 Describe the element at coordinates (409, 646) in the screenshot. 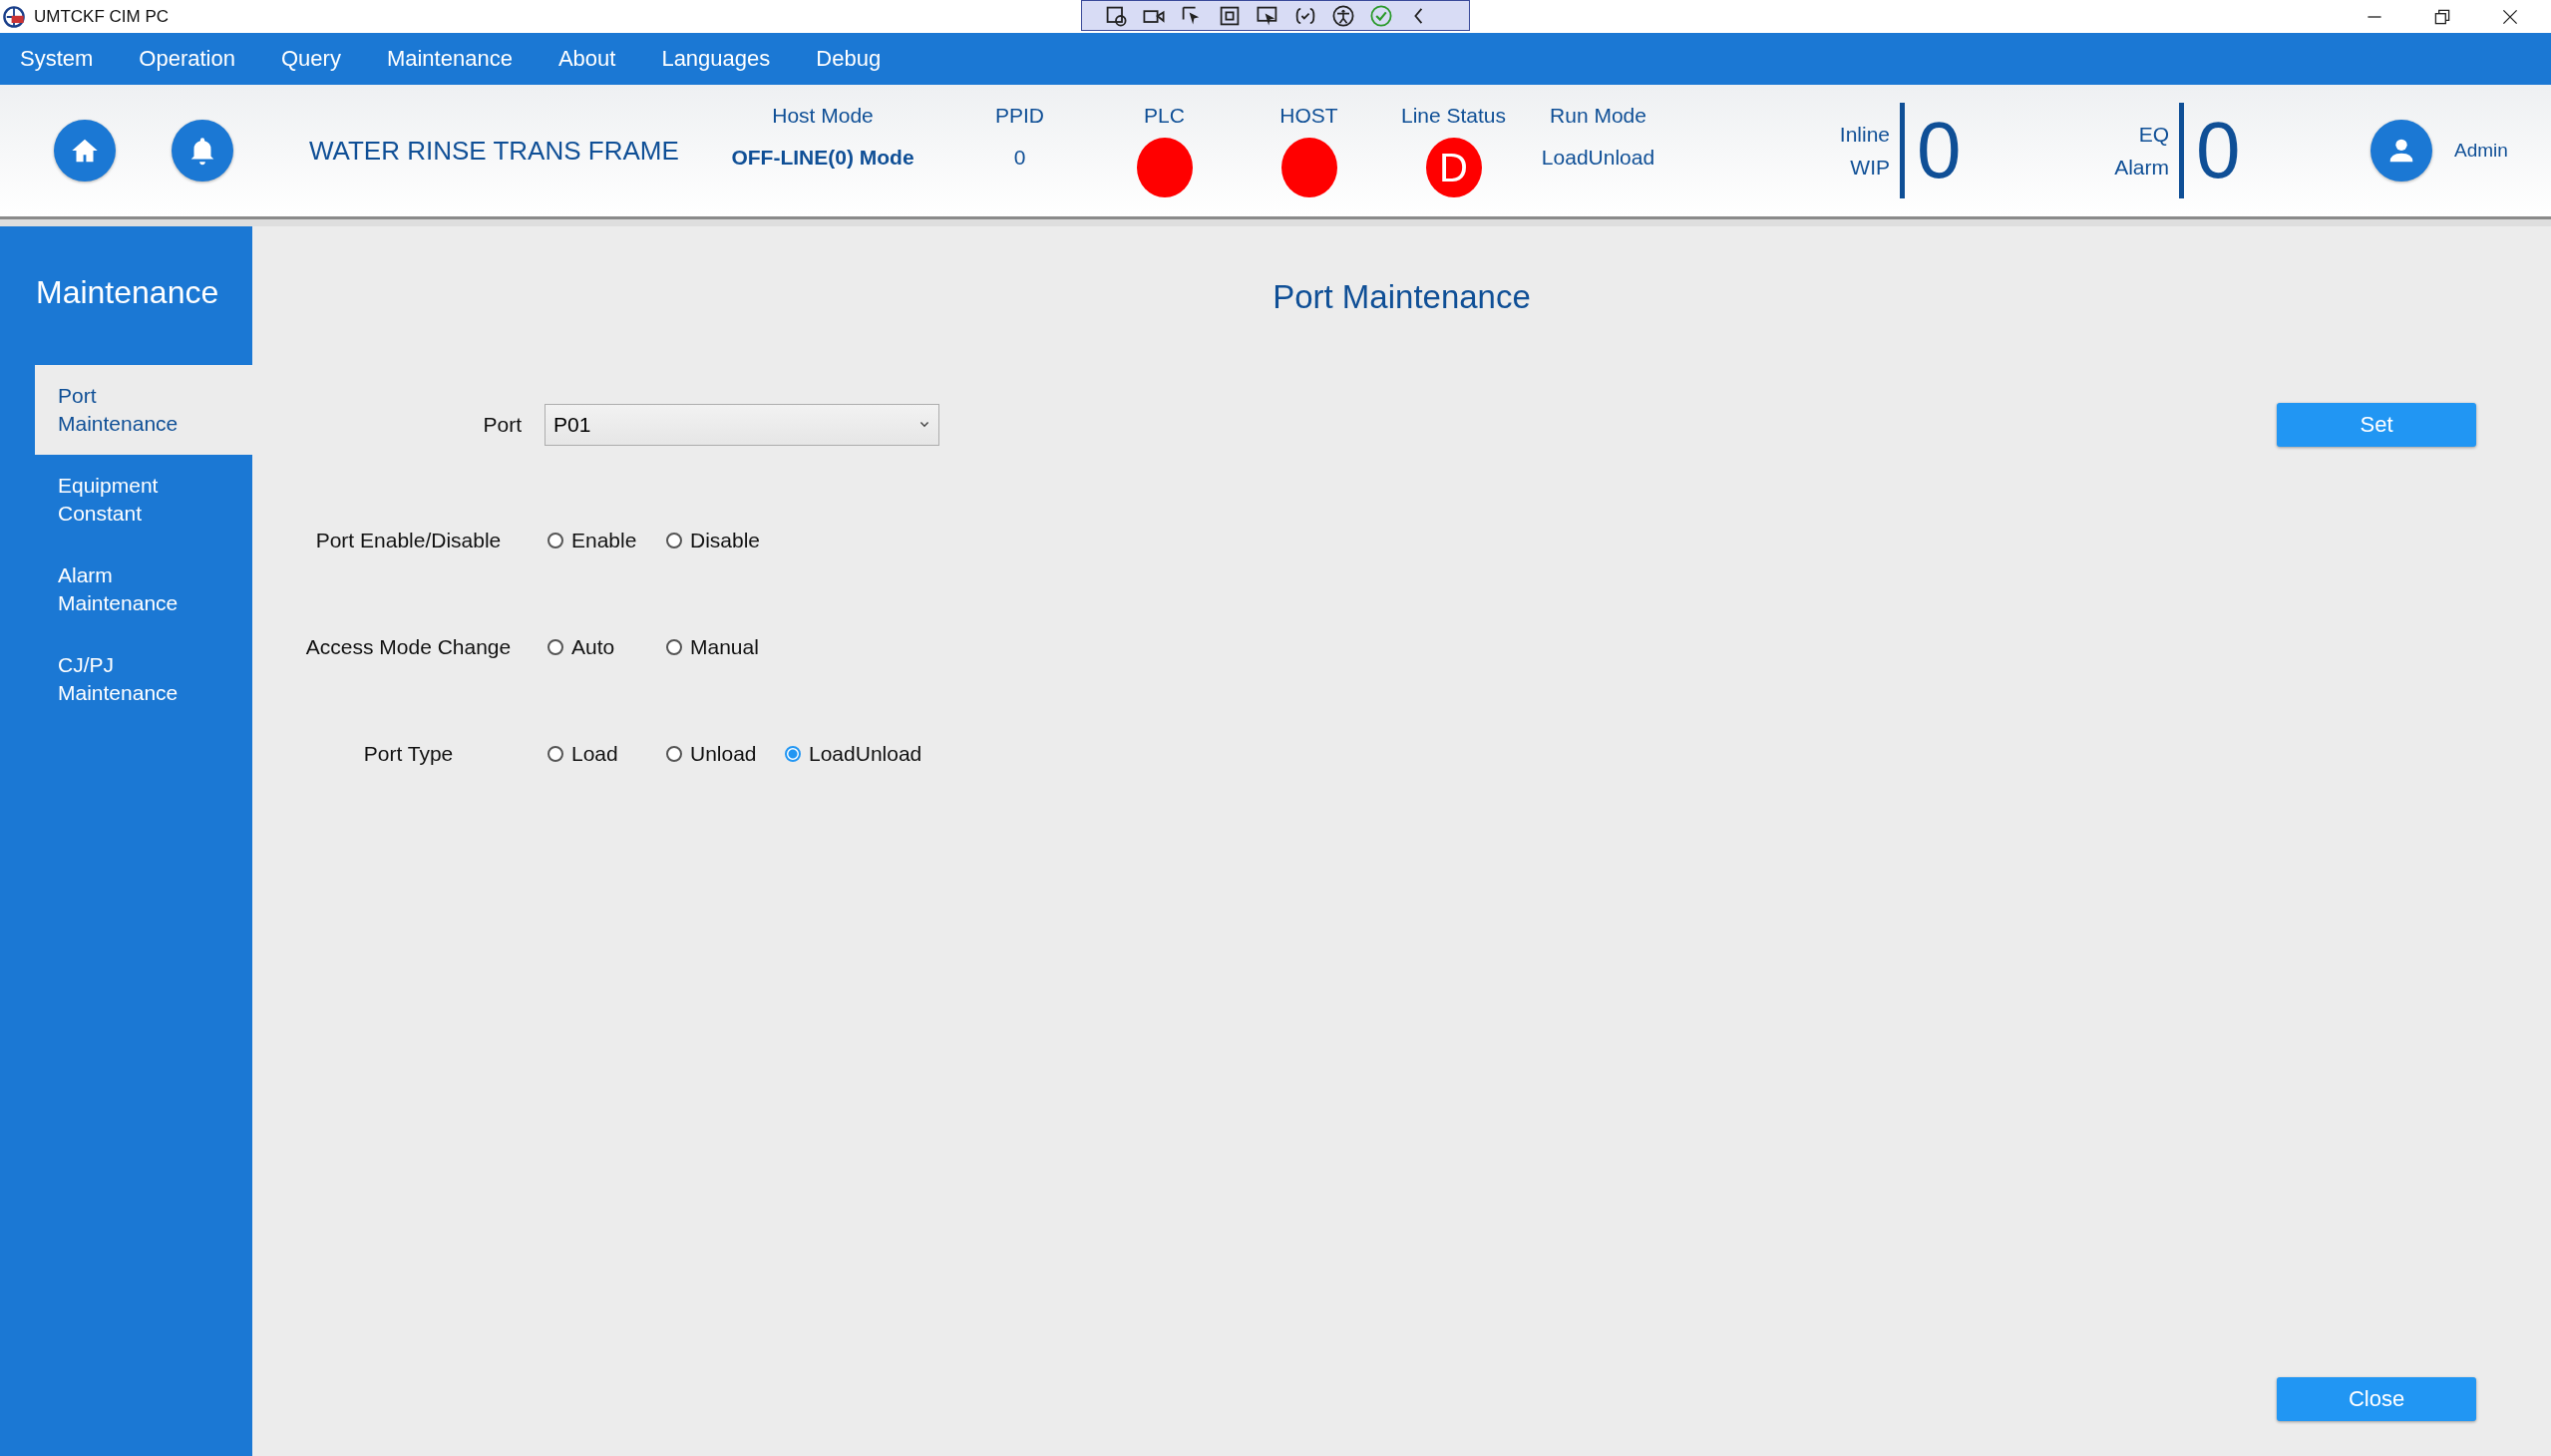

I see `field-label: Access Mode Change` at that location.